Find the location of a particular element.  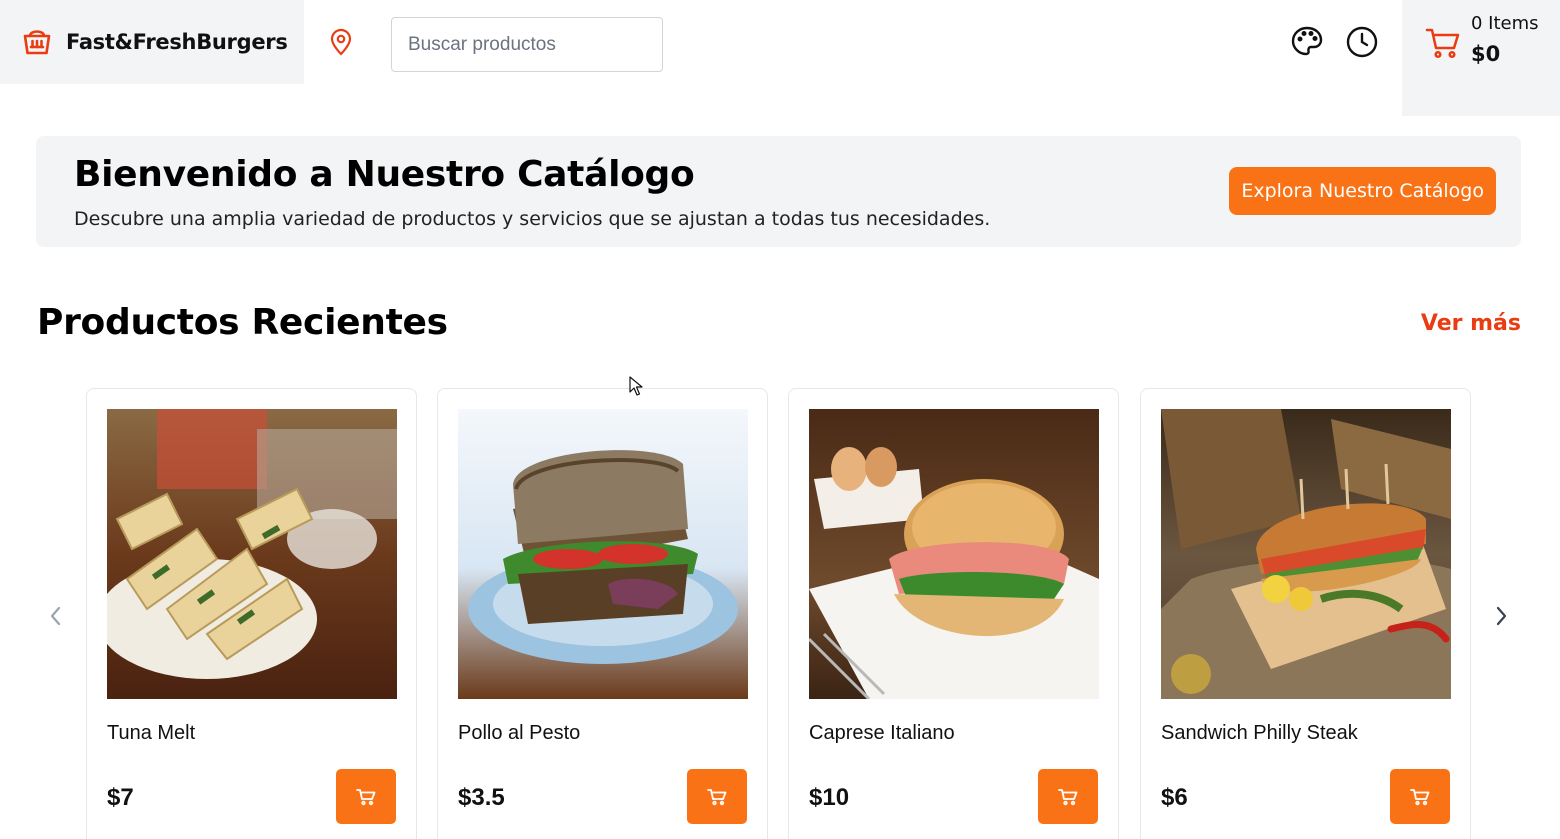

product-name: Pollo al Pesto is located at coordinates (519, 733).